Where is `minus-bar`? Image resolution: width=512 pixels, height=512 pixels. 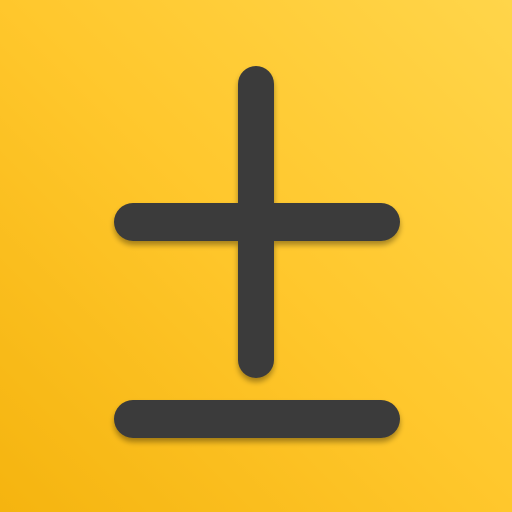 minus-bar is located at coordinates (257, 419).